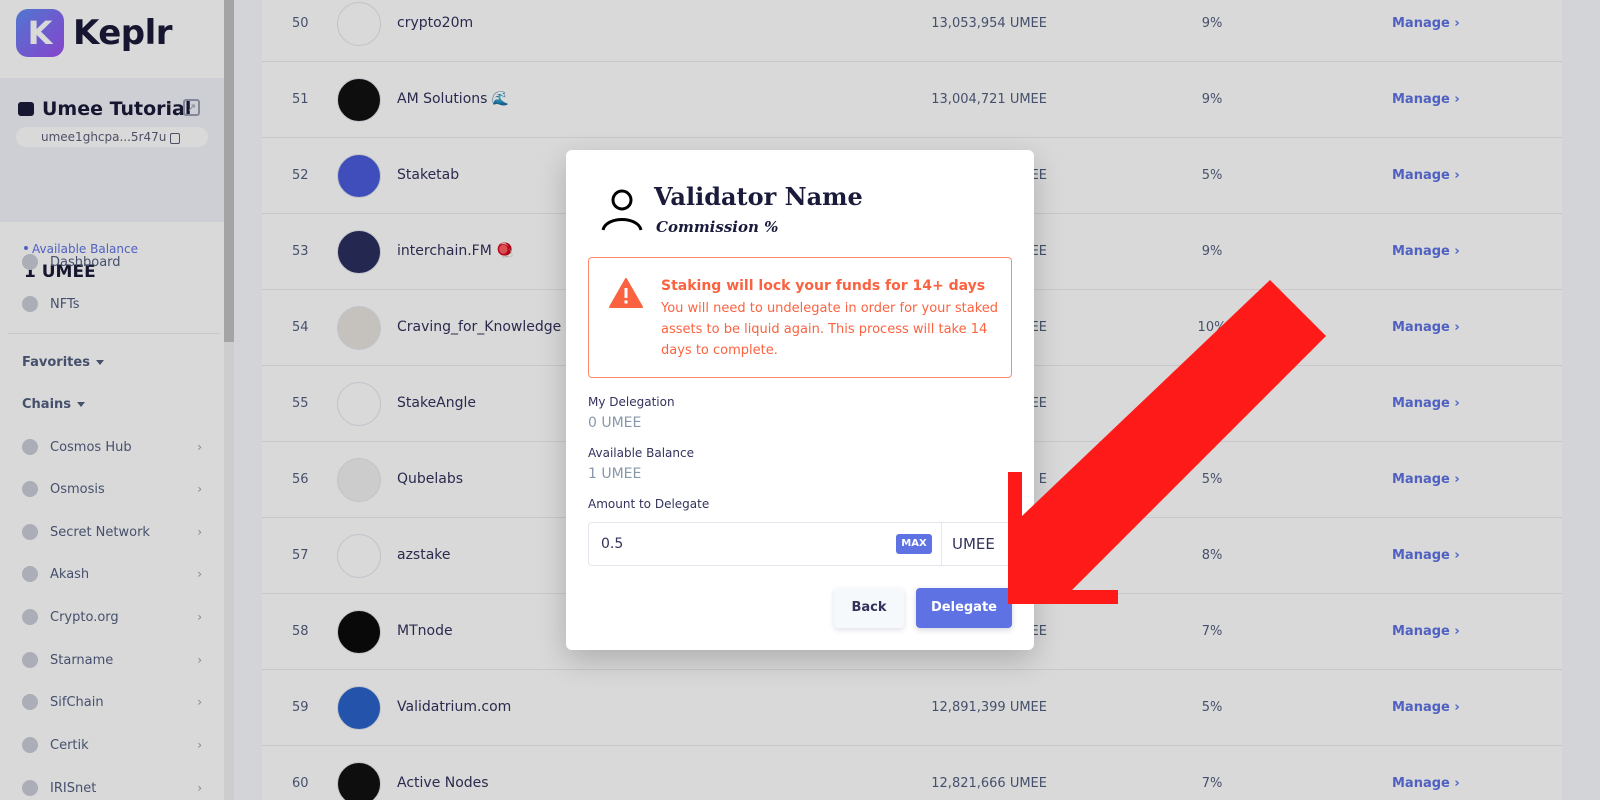  Describe the element at coordinates (626, 293) in the screenshot. I see `warning-icon` at that location.